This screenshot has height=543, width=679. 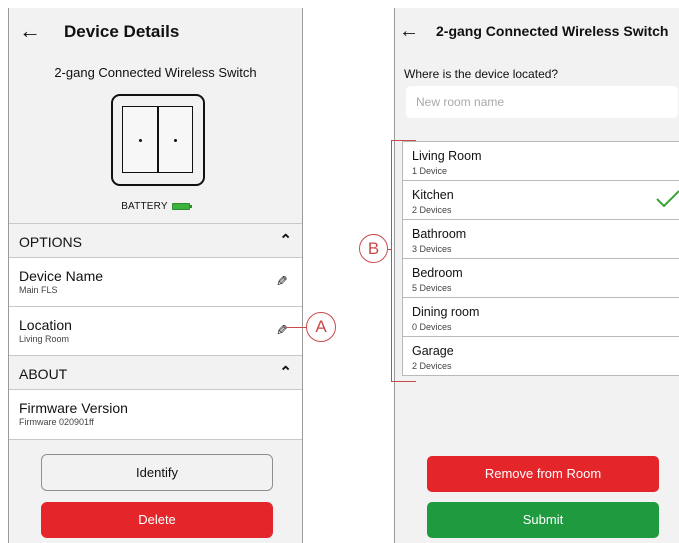 I want to click on page-title: 2-gang Connected Wireless Switch, so click(x=552, y=31).